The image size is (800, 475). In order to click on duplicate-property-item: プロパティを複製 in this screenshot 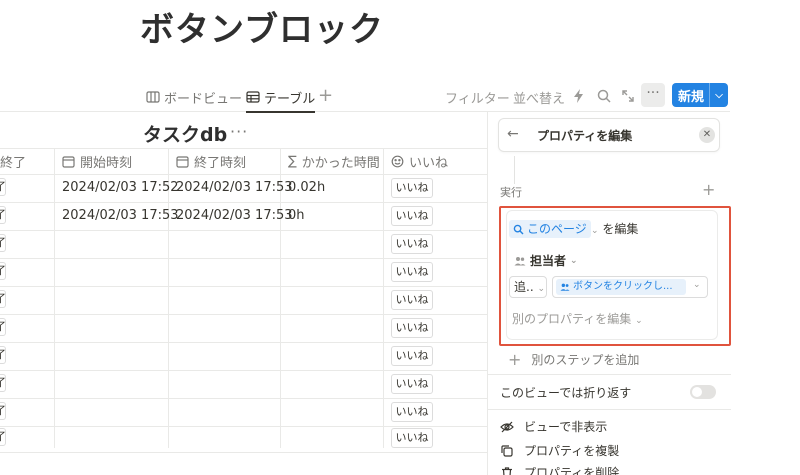, I will do `click(559, 450)`.